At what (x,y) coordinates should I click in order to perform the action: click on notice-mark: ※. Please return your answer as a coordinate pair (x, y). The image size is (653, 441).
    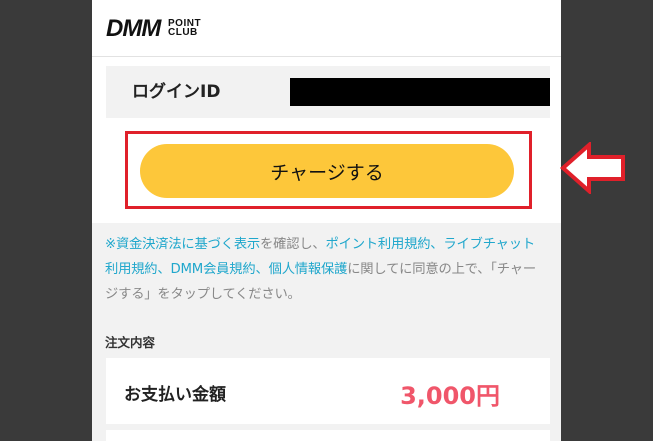
    Looking at the image, I should click on (110, 244).